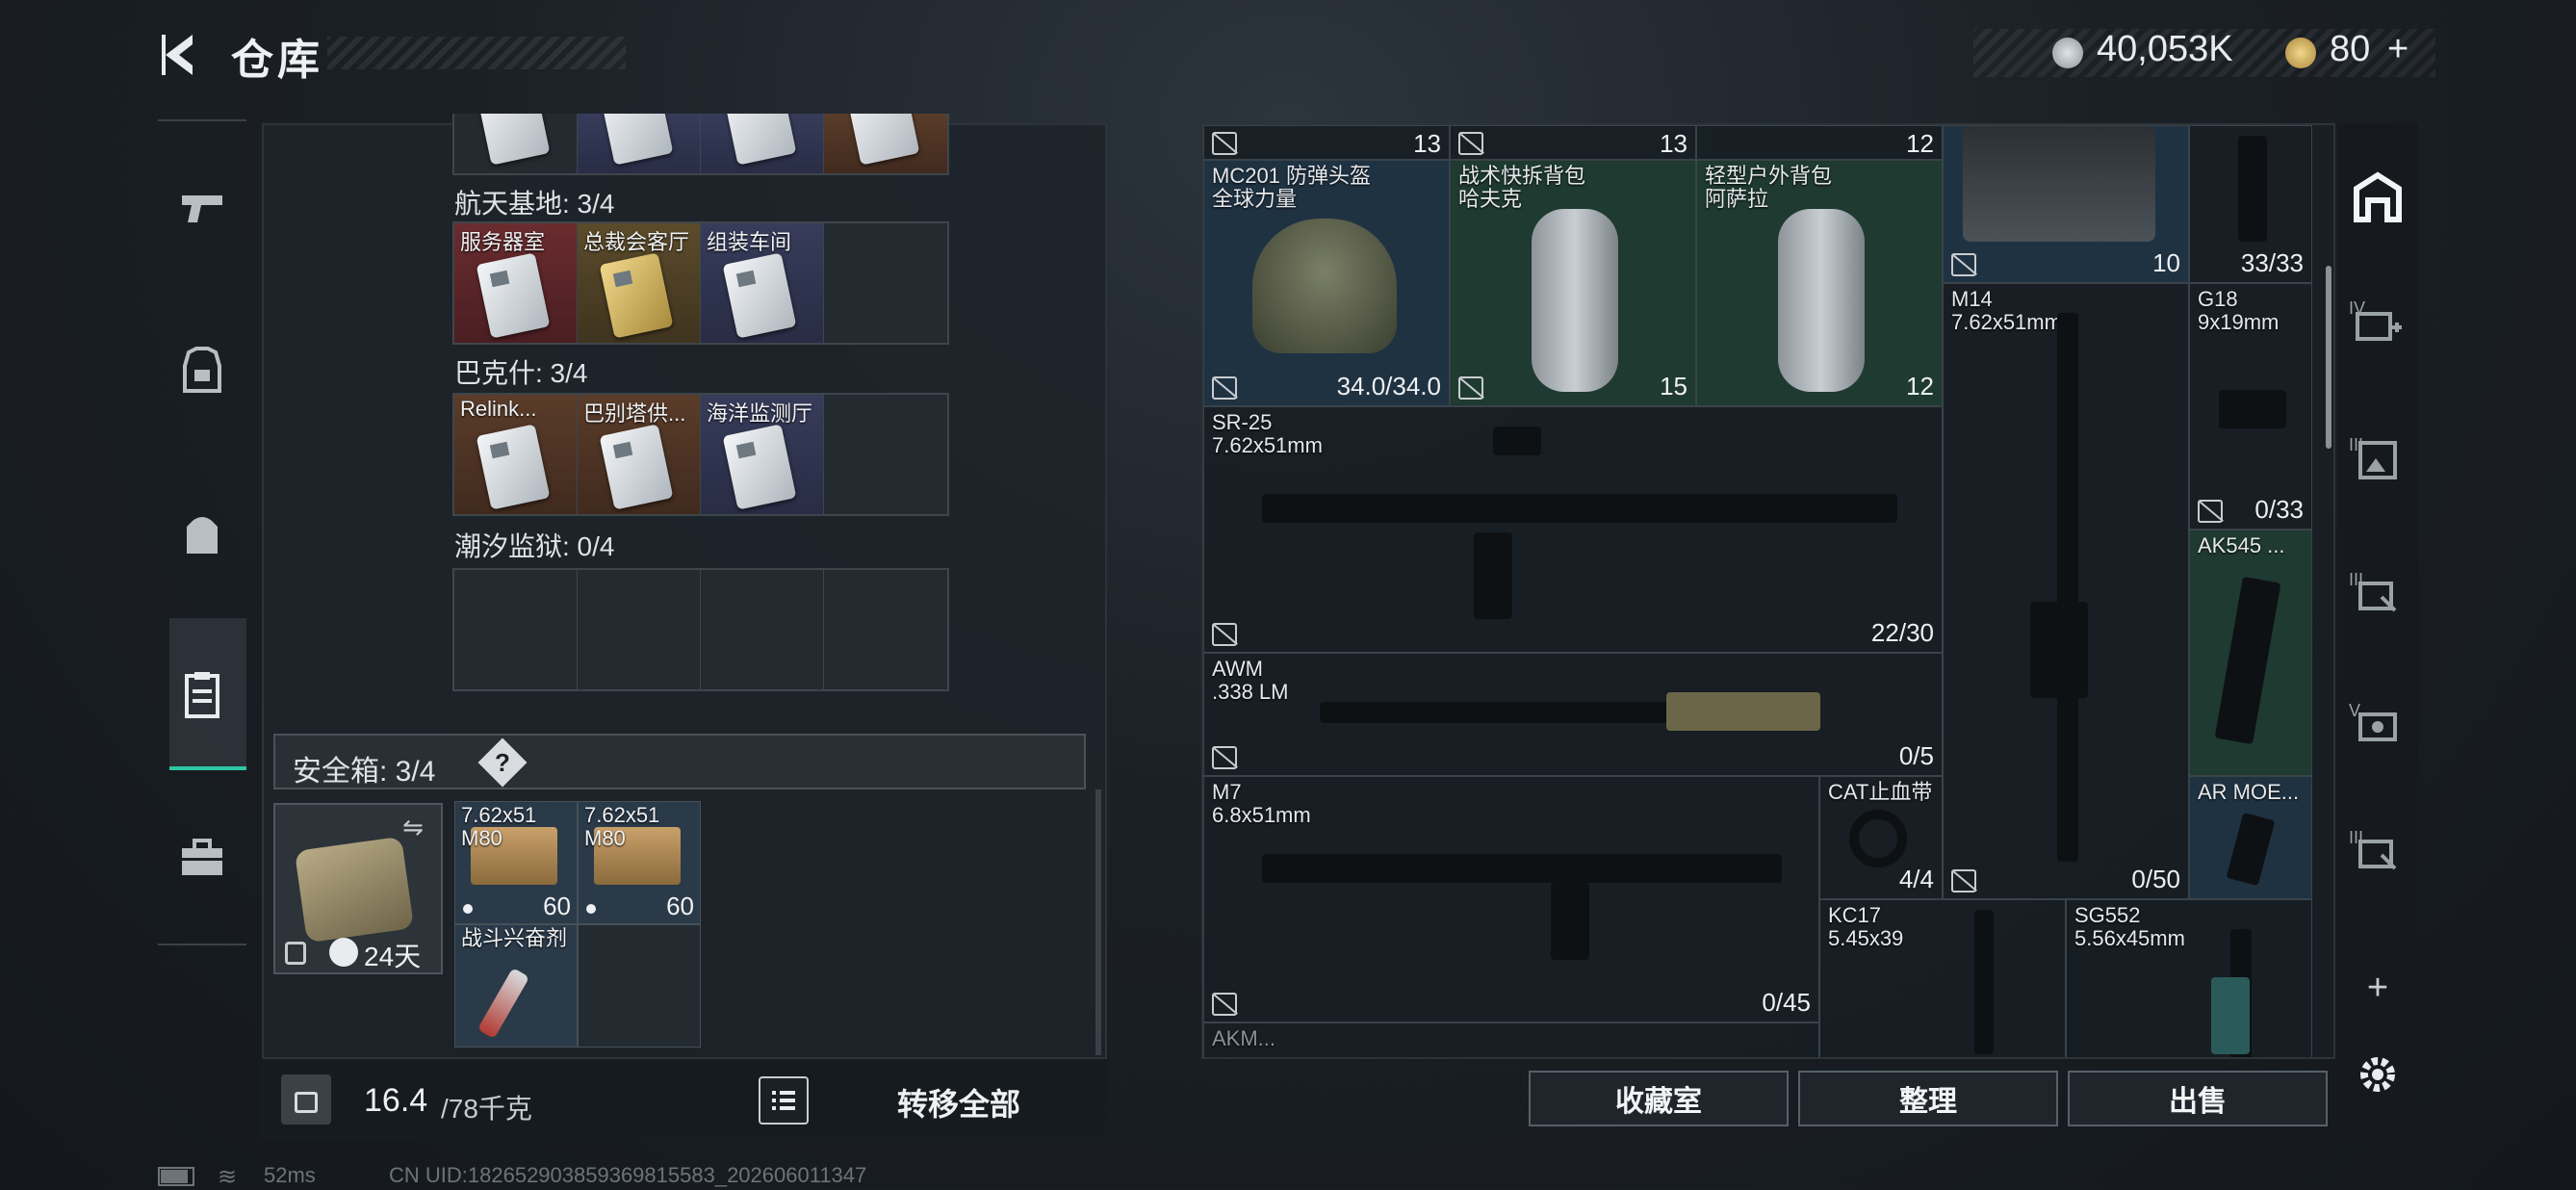 This screenshot has width=2576, height=1190. I want to click on rail-backpack, so click(202, 534).